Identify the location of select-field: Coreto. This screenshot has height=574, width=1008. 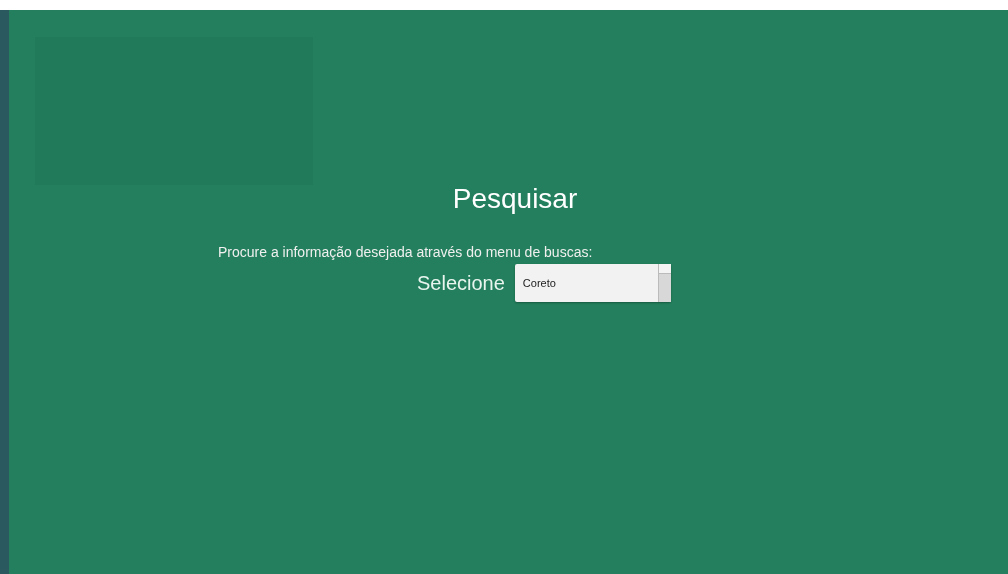
(592, 283).